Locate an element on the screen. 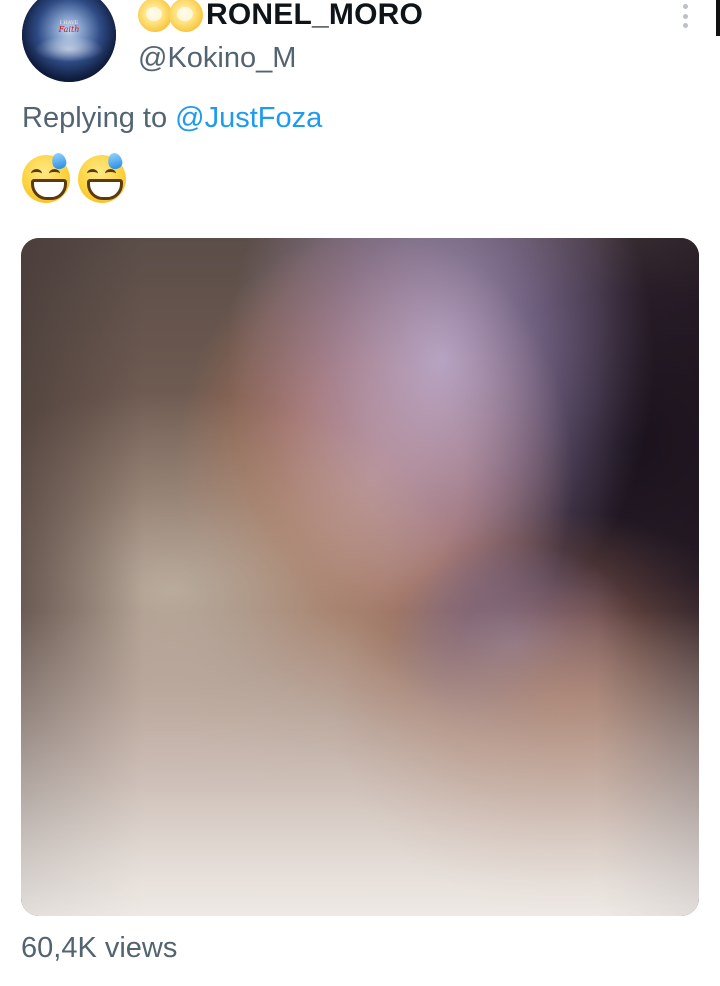 The width and height of the screenshot is (720, 986). author-avatar: I HAVE Faith is located at coordinates (69, 41).